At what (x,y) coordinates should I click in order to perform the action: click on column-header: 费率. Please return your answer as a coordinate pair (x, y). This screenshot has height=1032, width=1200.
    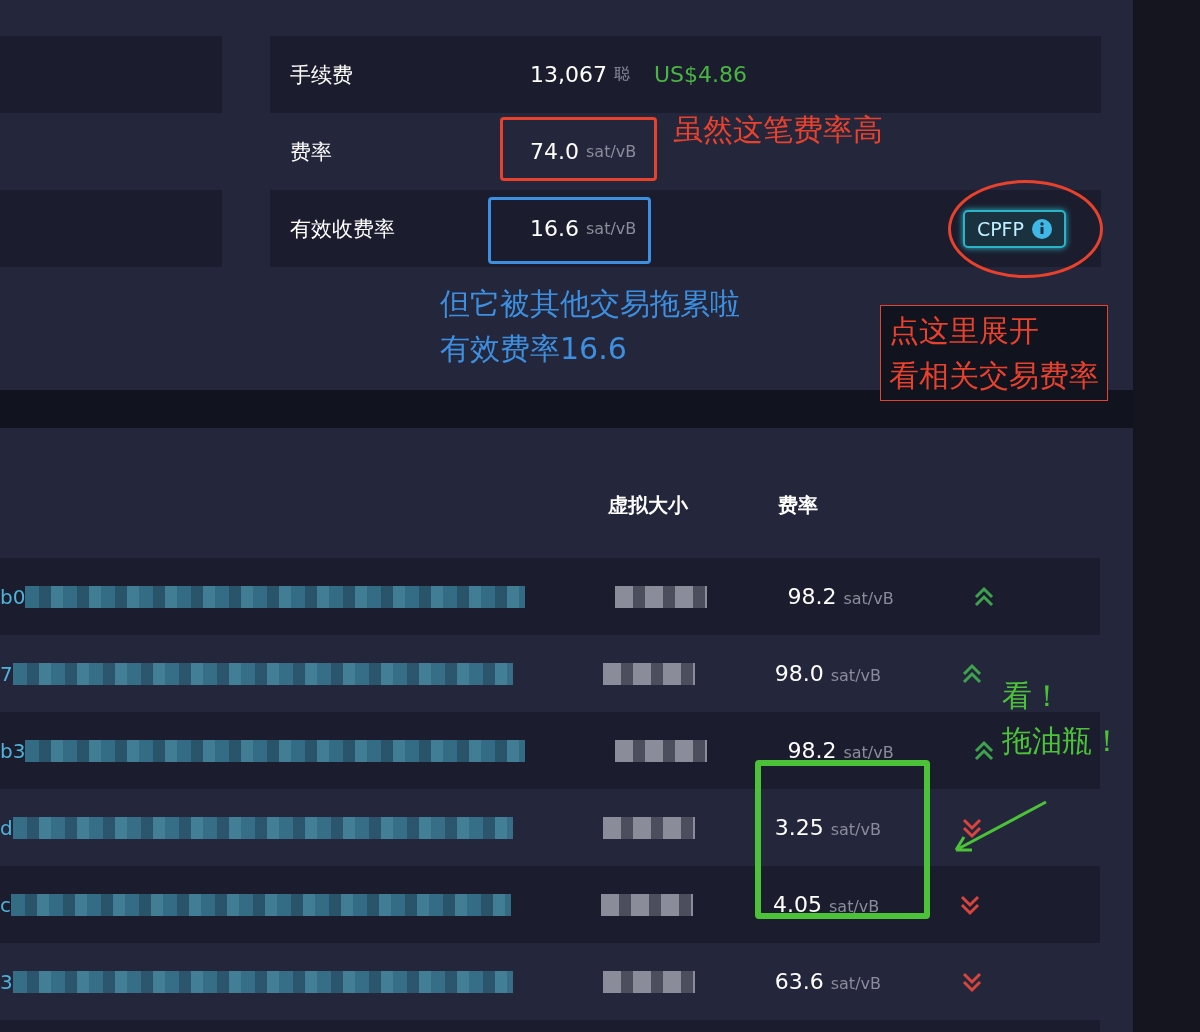
    Looking at the image, I should click on (798, 505).